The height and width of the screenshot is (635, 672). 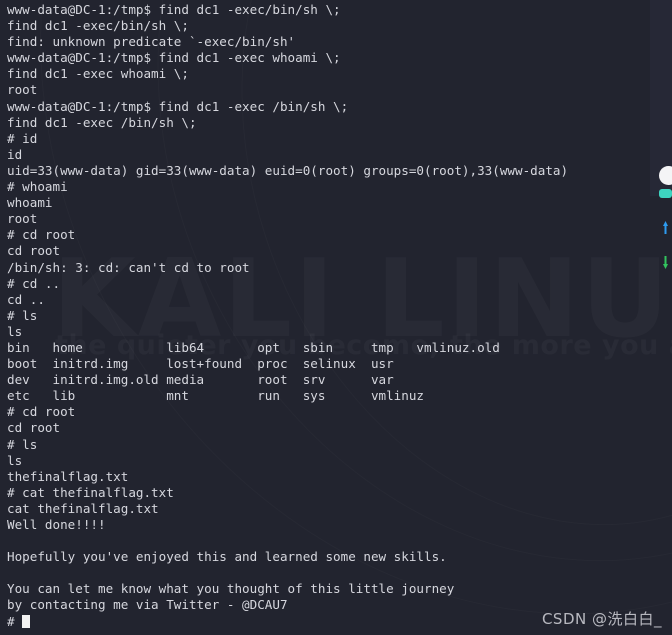 What do you see at coordinates (102, 122) in the screenshot?
I see `terminal-line: find dc1 -exec /bin/sh \;` at bounding box center [102, 122].